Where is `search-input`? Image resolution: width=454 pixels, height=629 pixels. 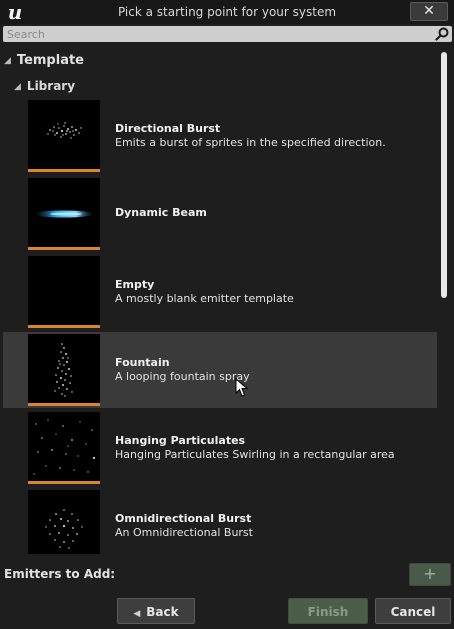
search-input is located at coordinates (215, 34).